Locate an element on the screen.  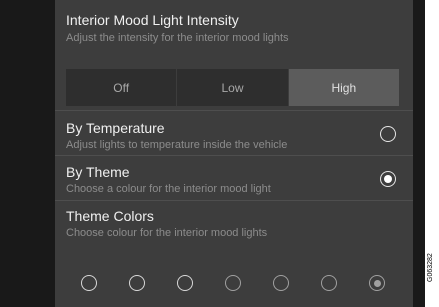
by-theme-title: By Theme is located at coordinates (98, 172).